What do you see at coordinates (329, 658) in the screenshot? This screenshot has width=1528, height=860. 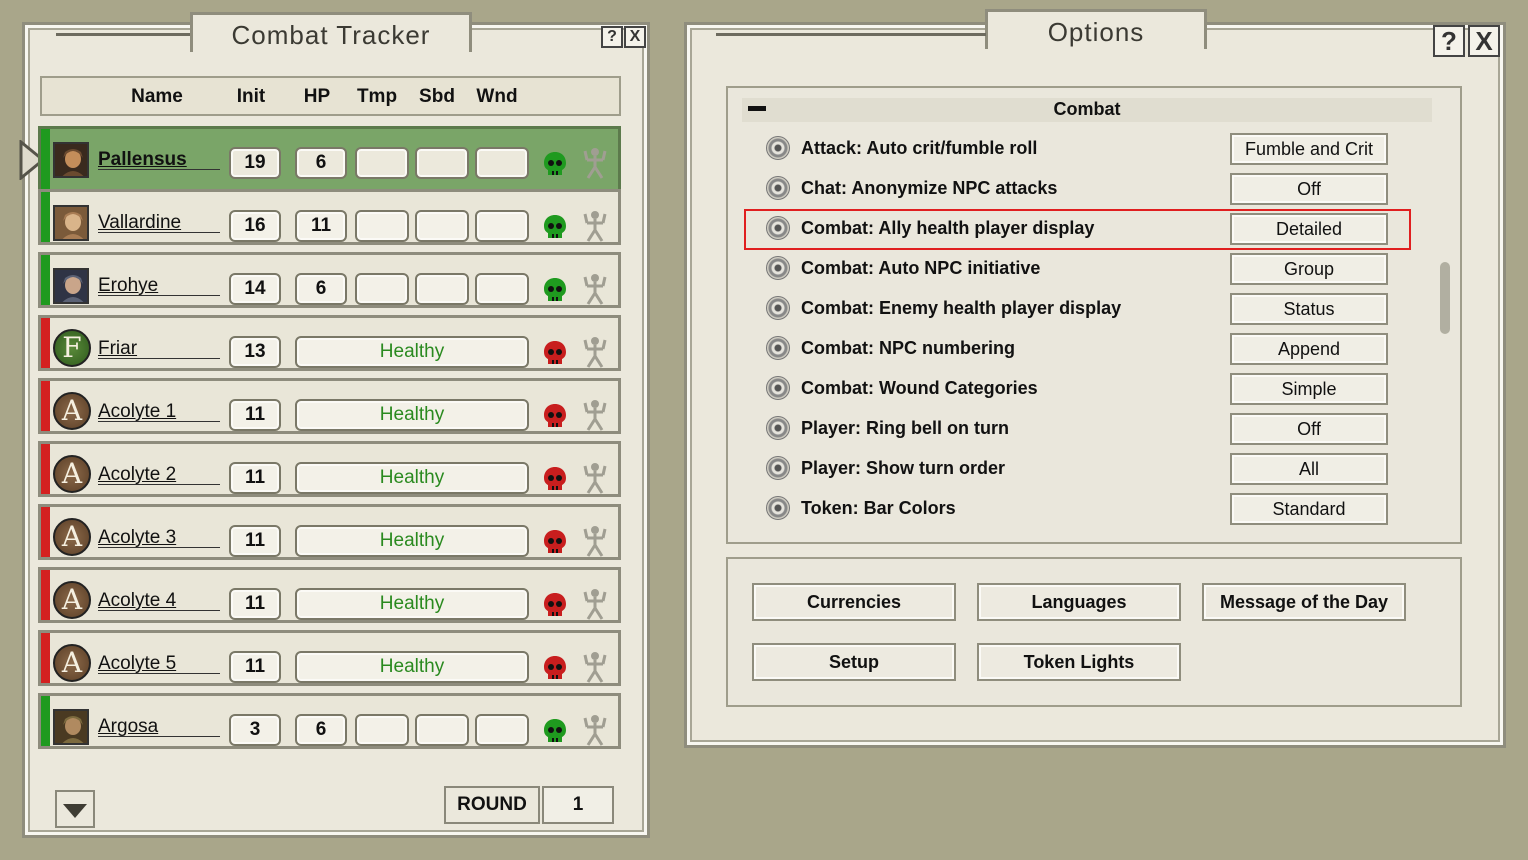 I see `ct-row-acolyte-5: A Acolyte 5 11 Healthy` at bounding box center [329, 658].